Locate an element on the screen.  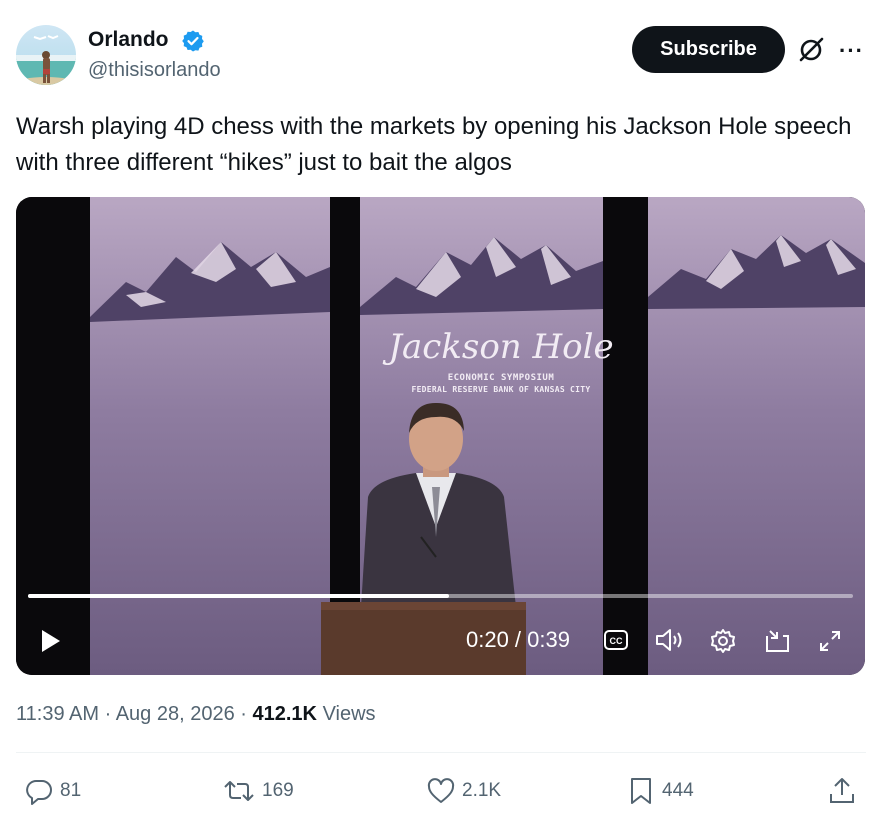
repost-button: 169 is located at coordinates (258, 791).